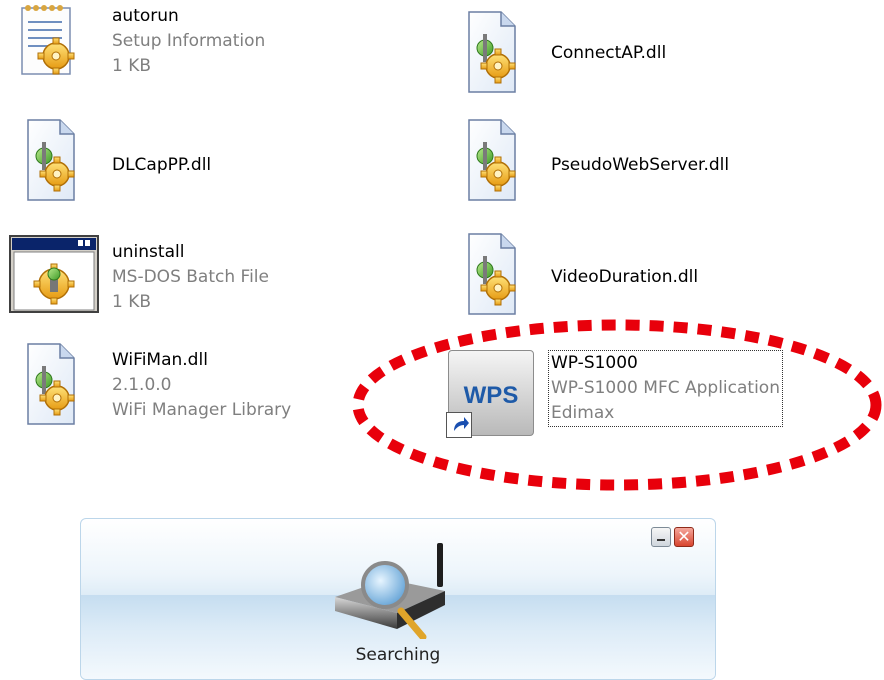 The image size is (884, 680). Describe the element at coordinates (54, 274) in the screenshot. I see `batch-file-icon` at that location.